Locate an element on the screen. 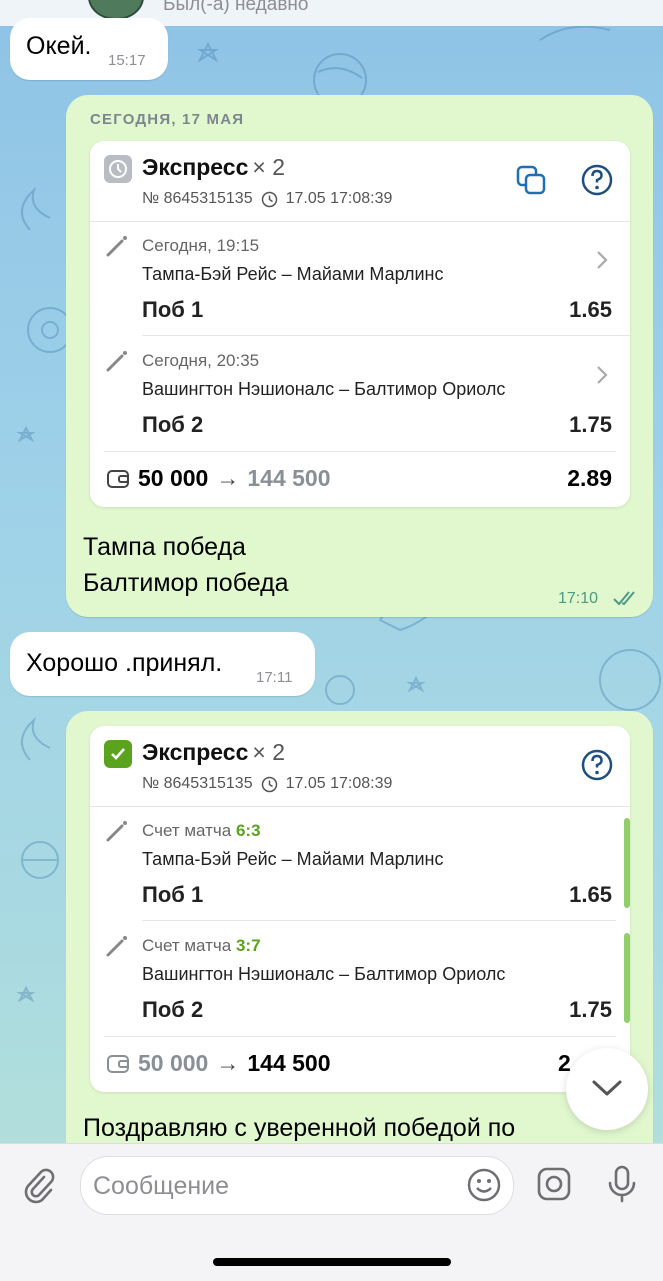 The height and width of the screenshot is (1281, 663). message-incoming: Окей. 15:17 is located at coordinates (89, 49).